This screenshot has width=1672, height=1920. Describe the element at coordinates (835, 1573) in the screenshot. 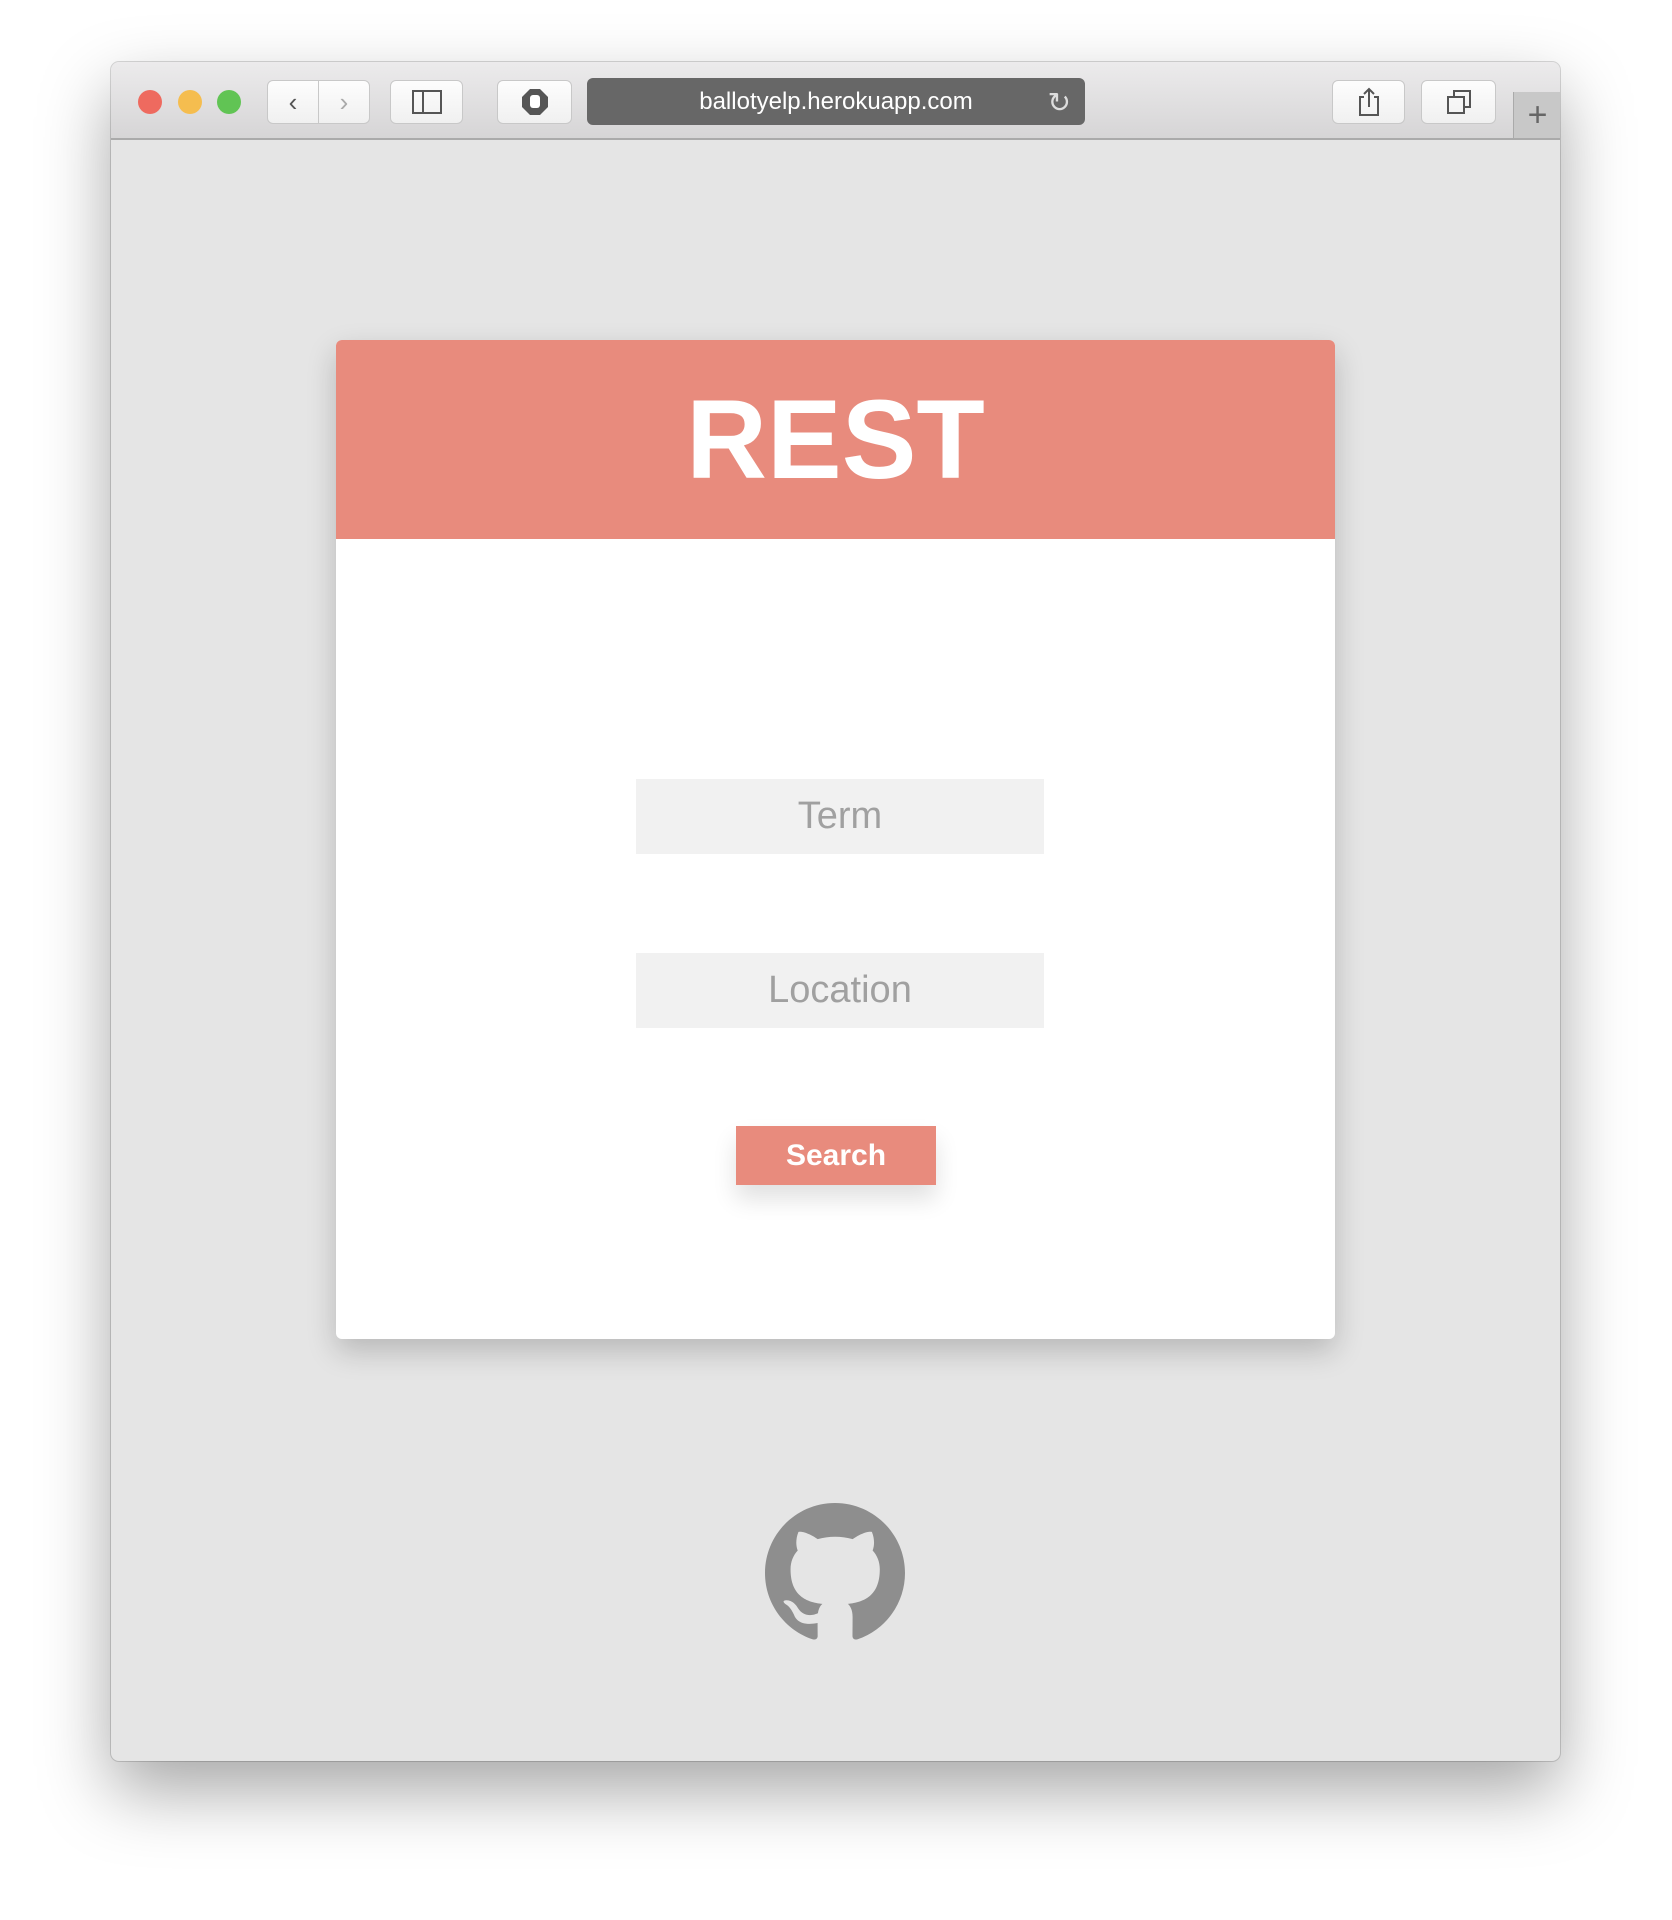

I see `github-icon` at that location.